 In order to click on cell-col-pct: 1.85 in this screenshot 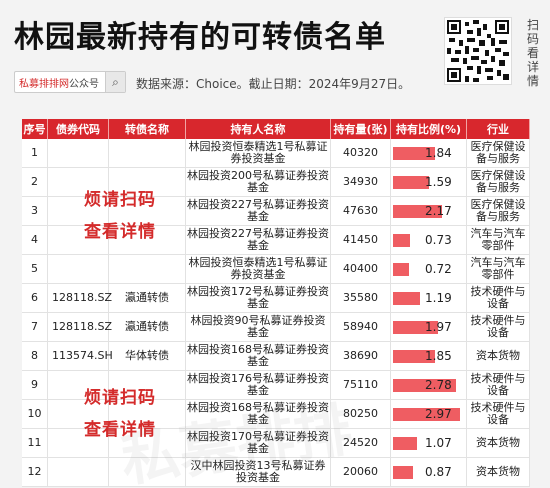, I will do `click(429, 356)`.